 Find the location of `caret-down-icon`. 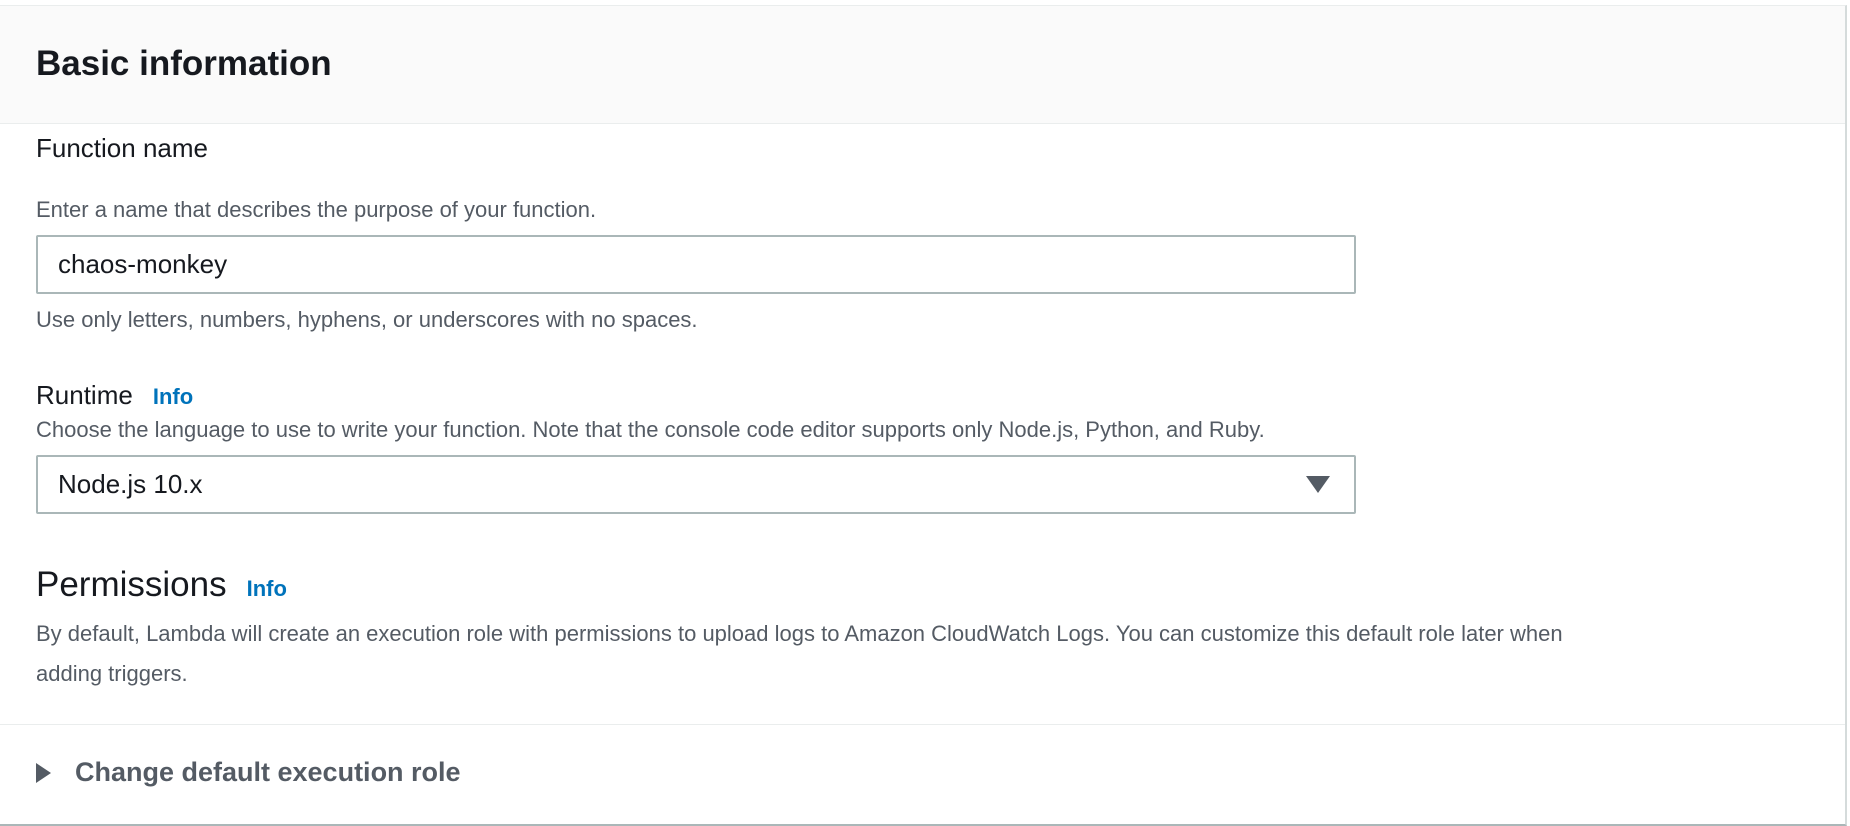

caret-down-icon is located at coordinates (1318, 484).